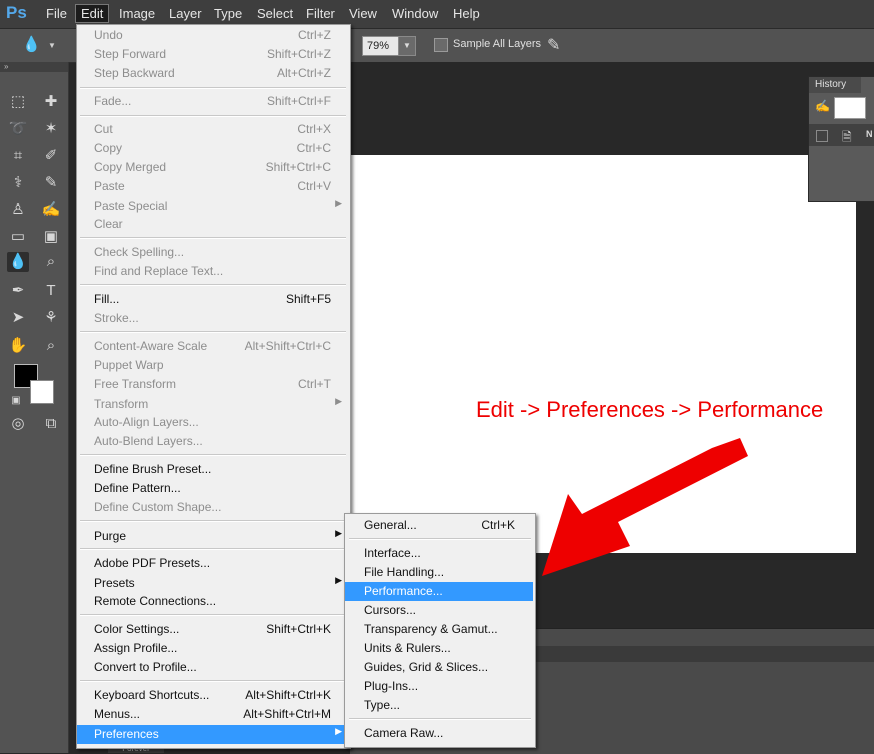 The height and width of the screenshot is (754, 874). Describe the element at coordinates (212, 129) in the screenshot. I see `menu-item-cut: Cut Ctrl+X` at that location.